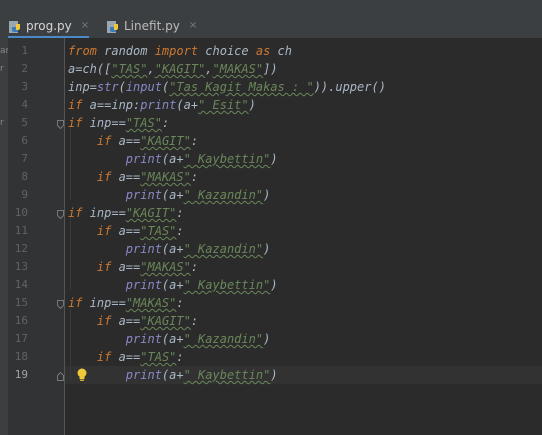 This screenshot has height=435, width=542. Describe the element at coordinates (173, 375) in the screenshot. I see `code-line-current: print(a+" Kaybettin")` at that location.